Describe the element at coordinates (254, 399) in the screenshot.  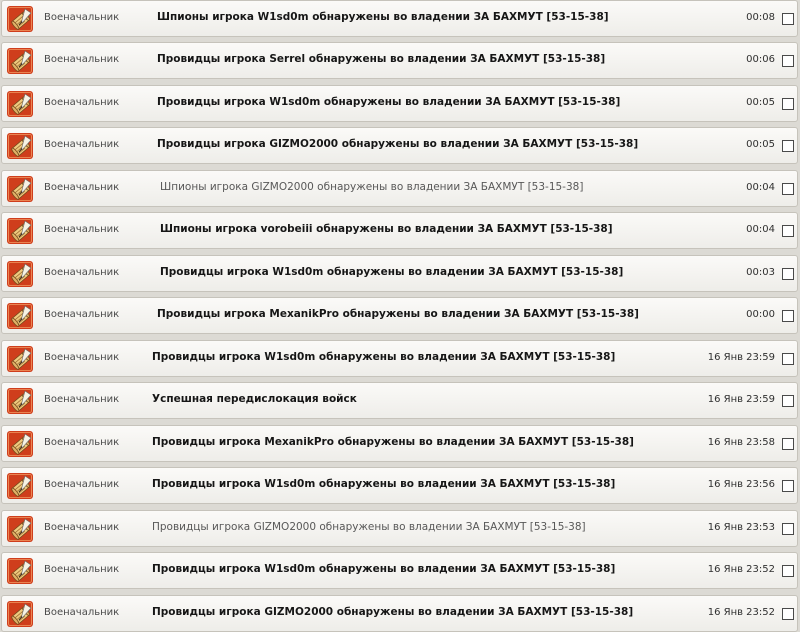
I see `message-subject: Успешная передислокация войск` at that location.